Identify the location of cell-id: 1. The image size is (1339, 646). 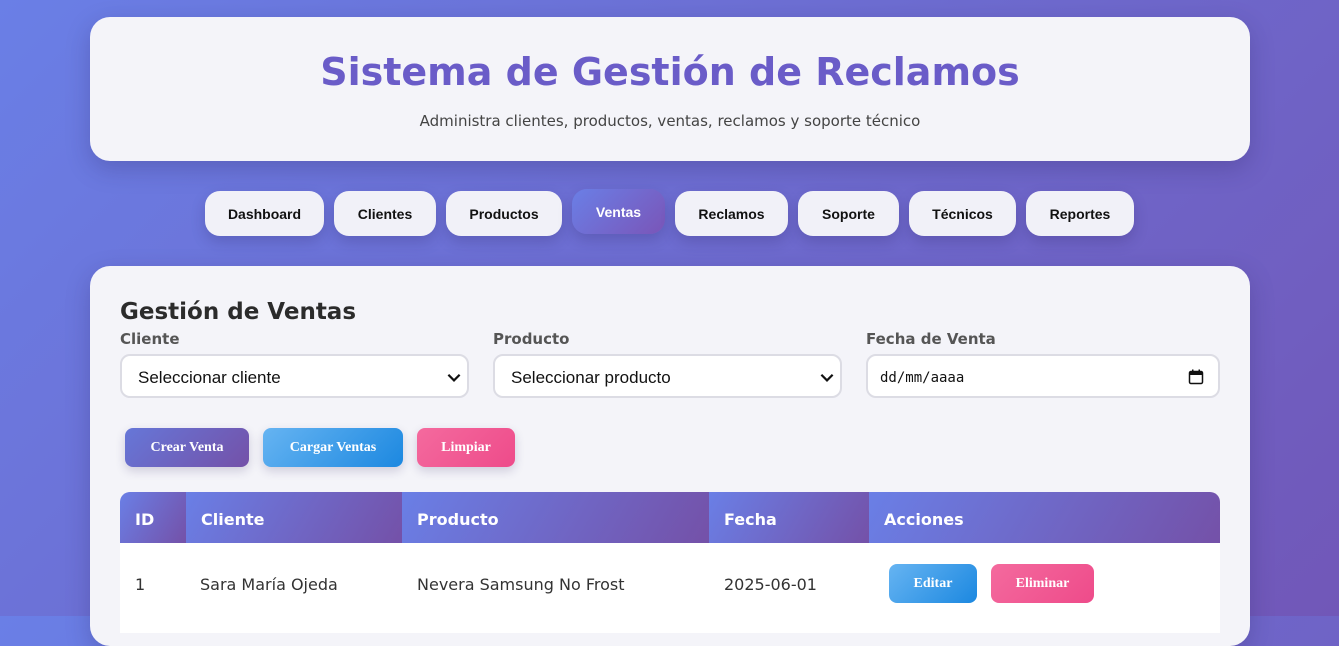
(140, 584).